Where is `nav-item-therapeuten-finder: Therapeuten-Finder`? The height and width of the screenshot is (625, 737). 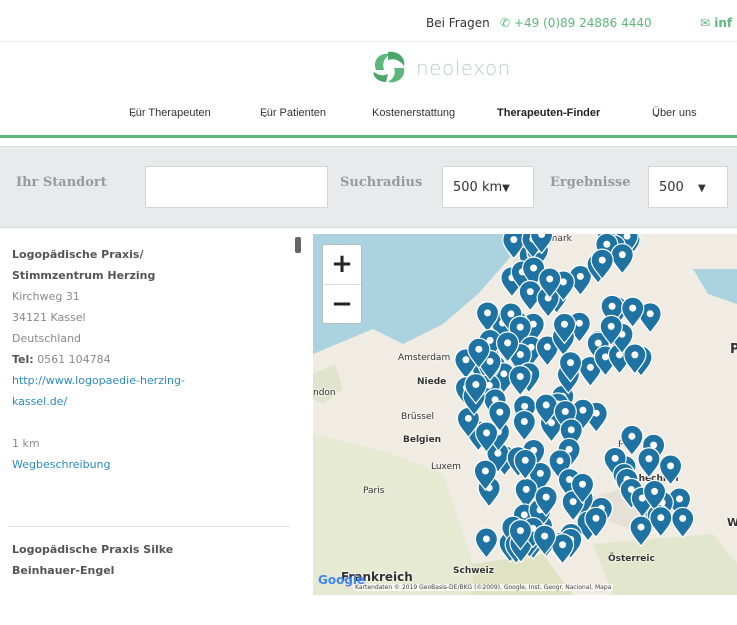
nav-item-therapeuten-finder: Therapeuten-Finder is located at coordinates (548, 113).